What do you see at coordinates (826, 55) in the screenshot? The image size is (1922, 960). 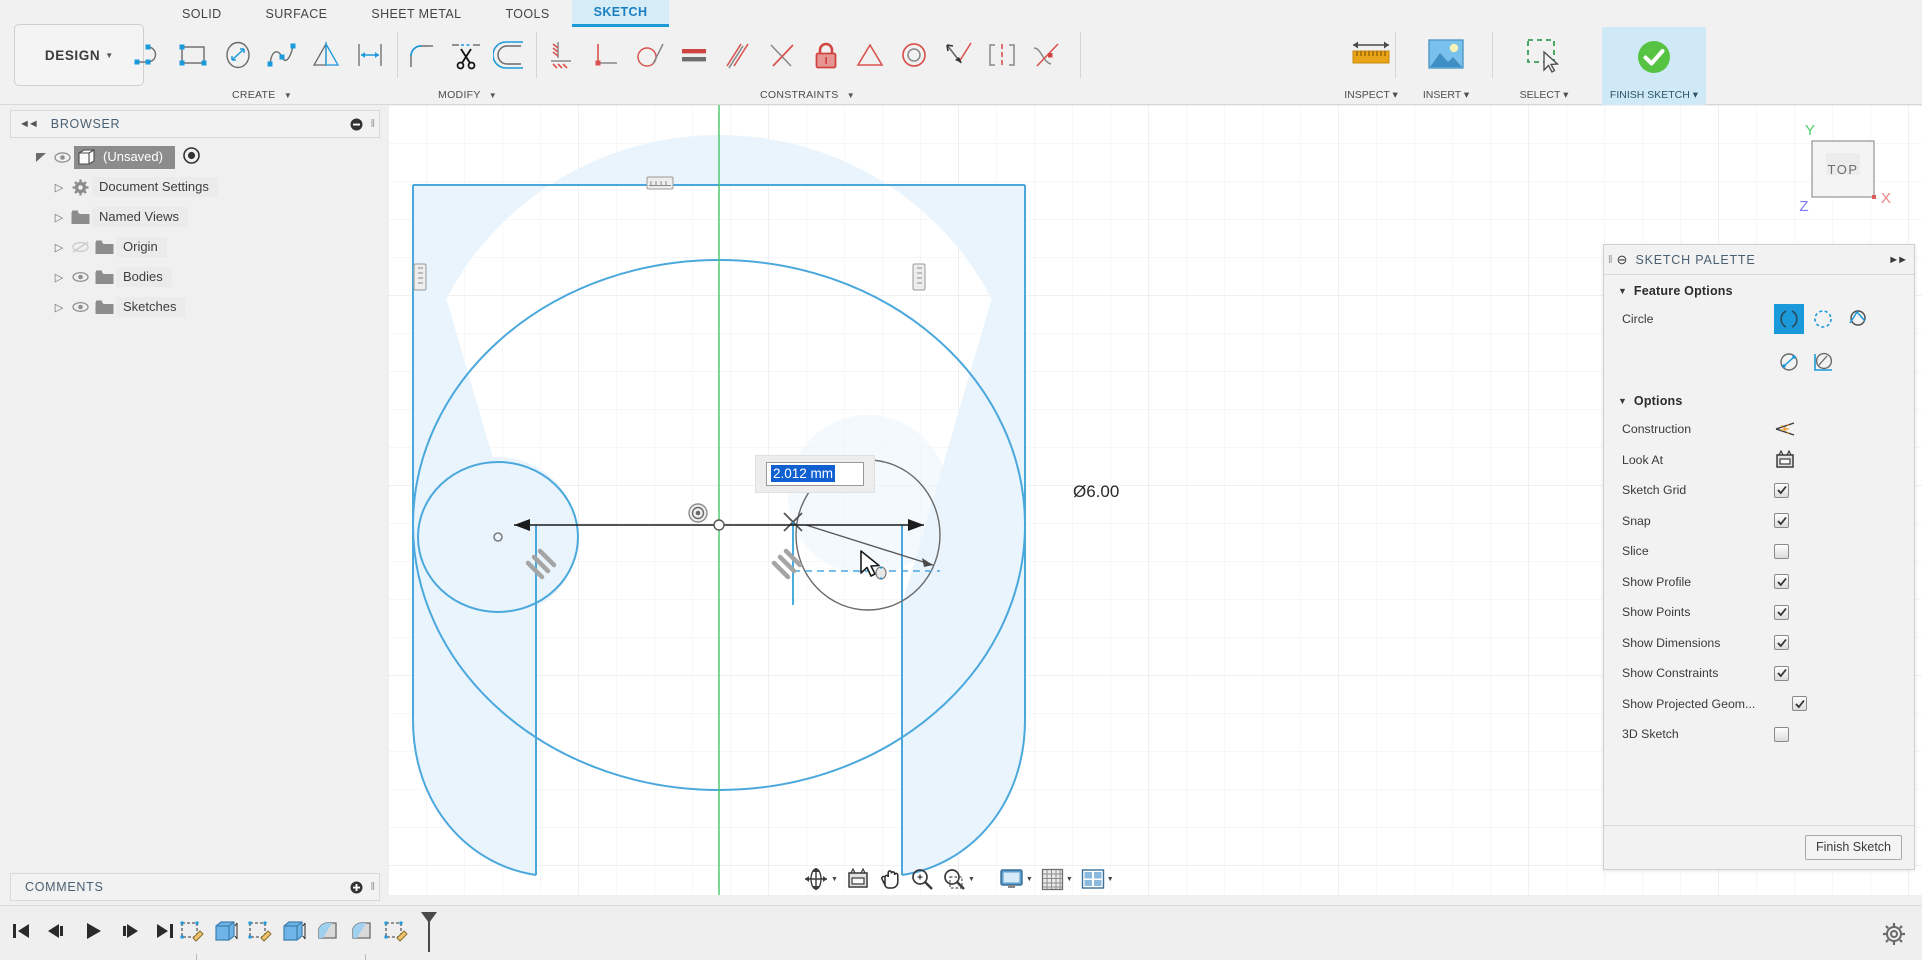 I see `fix-unfix-constraint` at bounding box center [826, 55].